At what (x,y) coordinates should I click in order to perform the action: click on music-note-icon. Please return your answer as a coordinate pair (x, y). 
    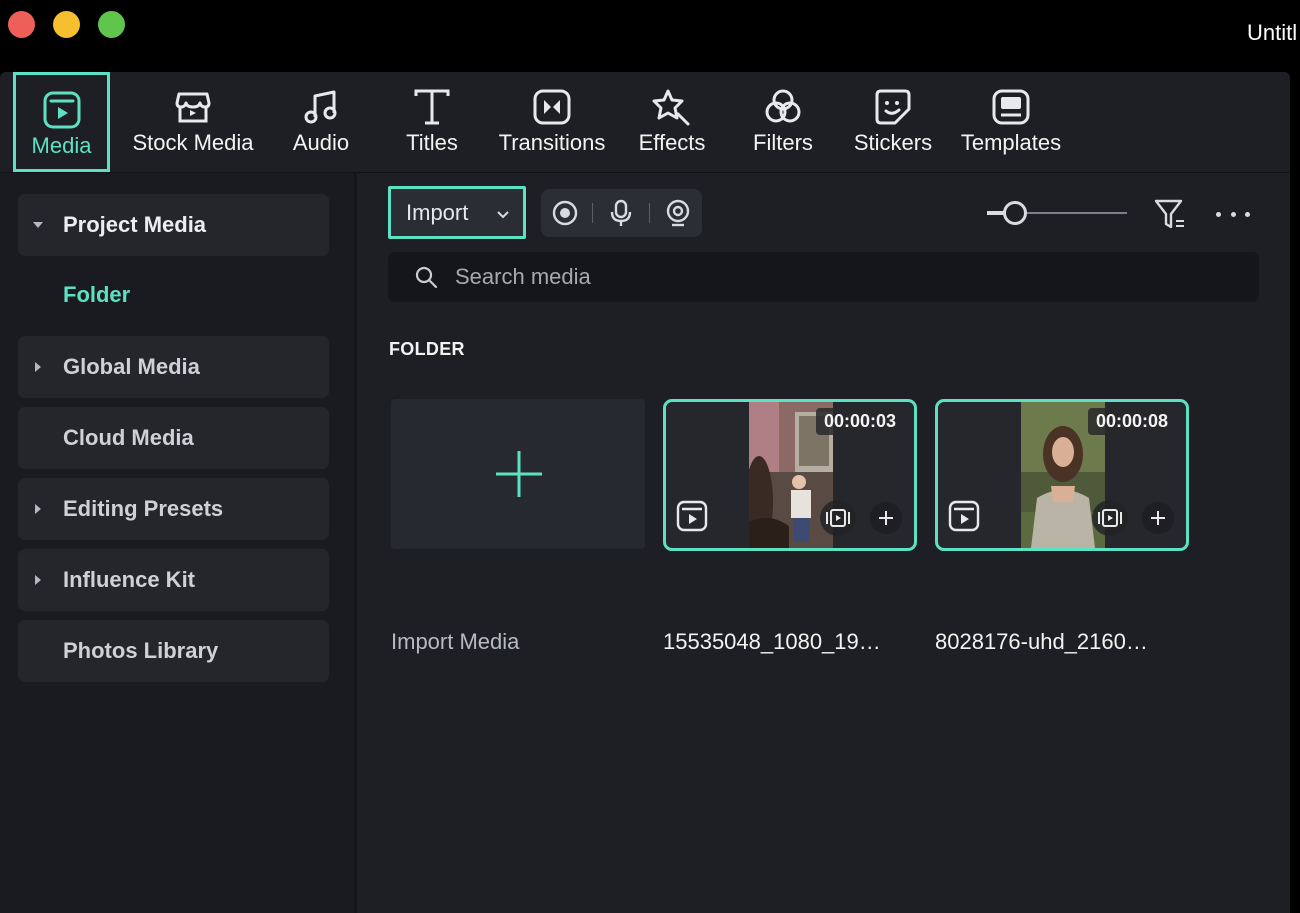
    Looking at the image, I should click on (321, 107).